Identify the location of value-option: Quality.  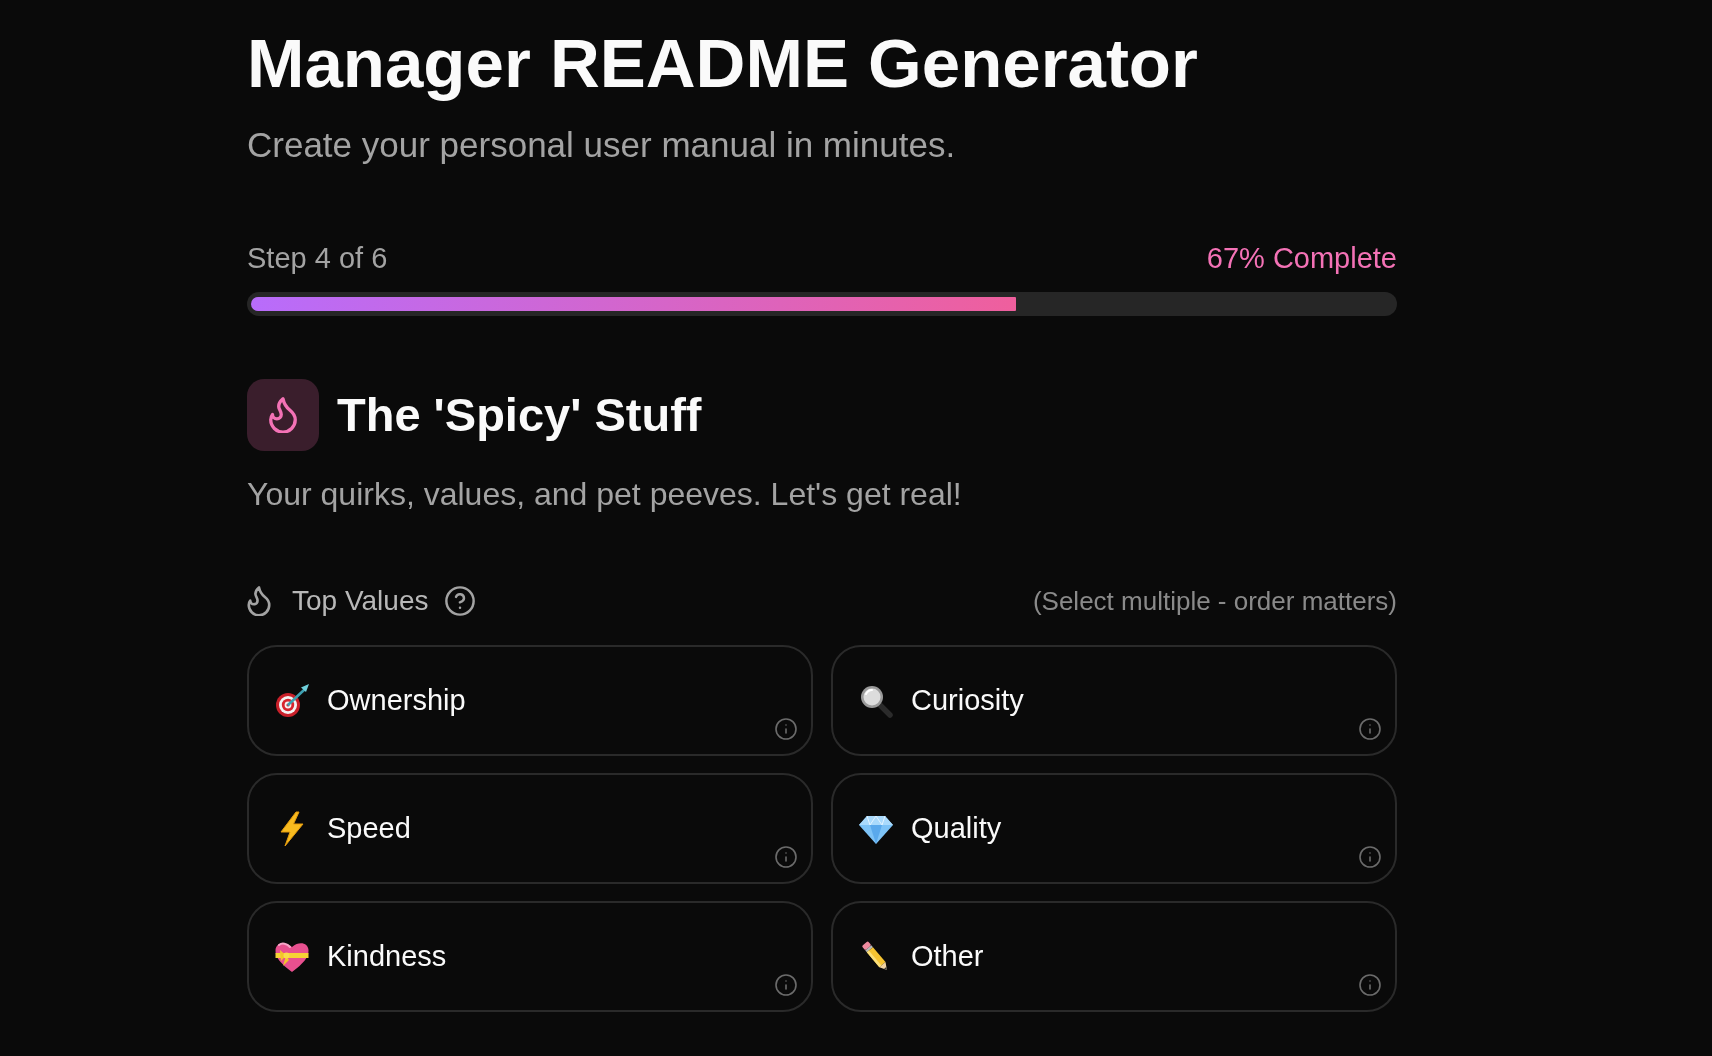
(1114, 828).